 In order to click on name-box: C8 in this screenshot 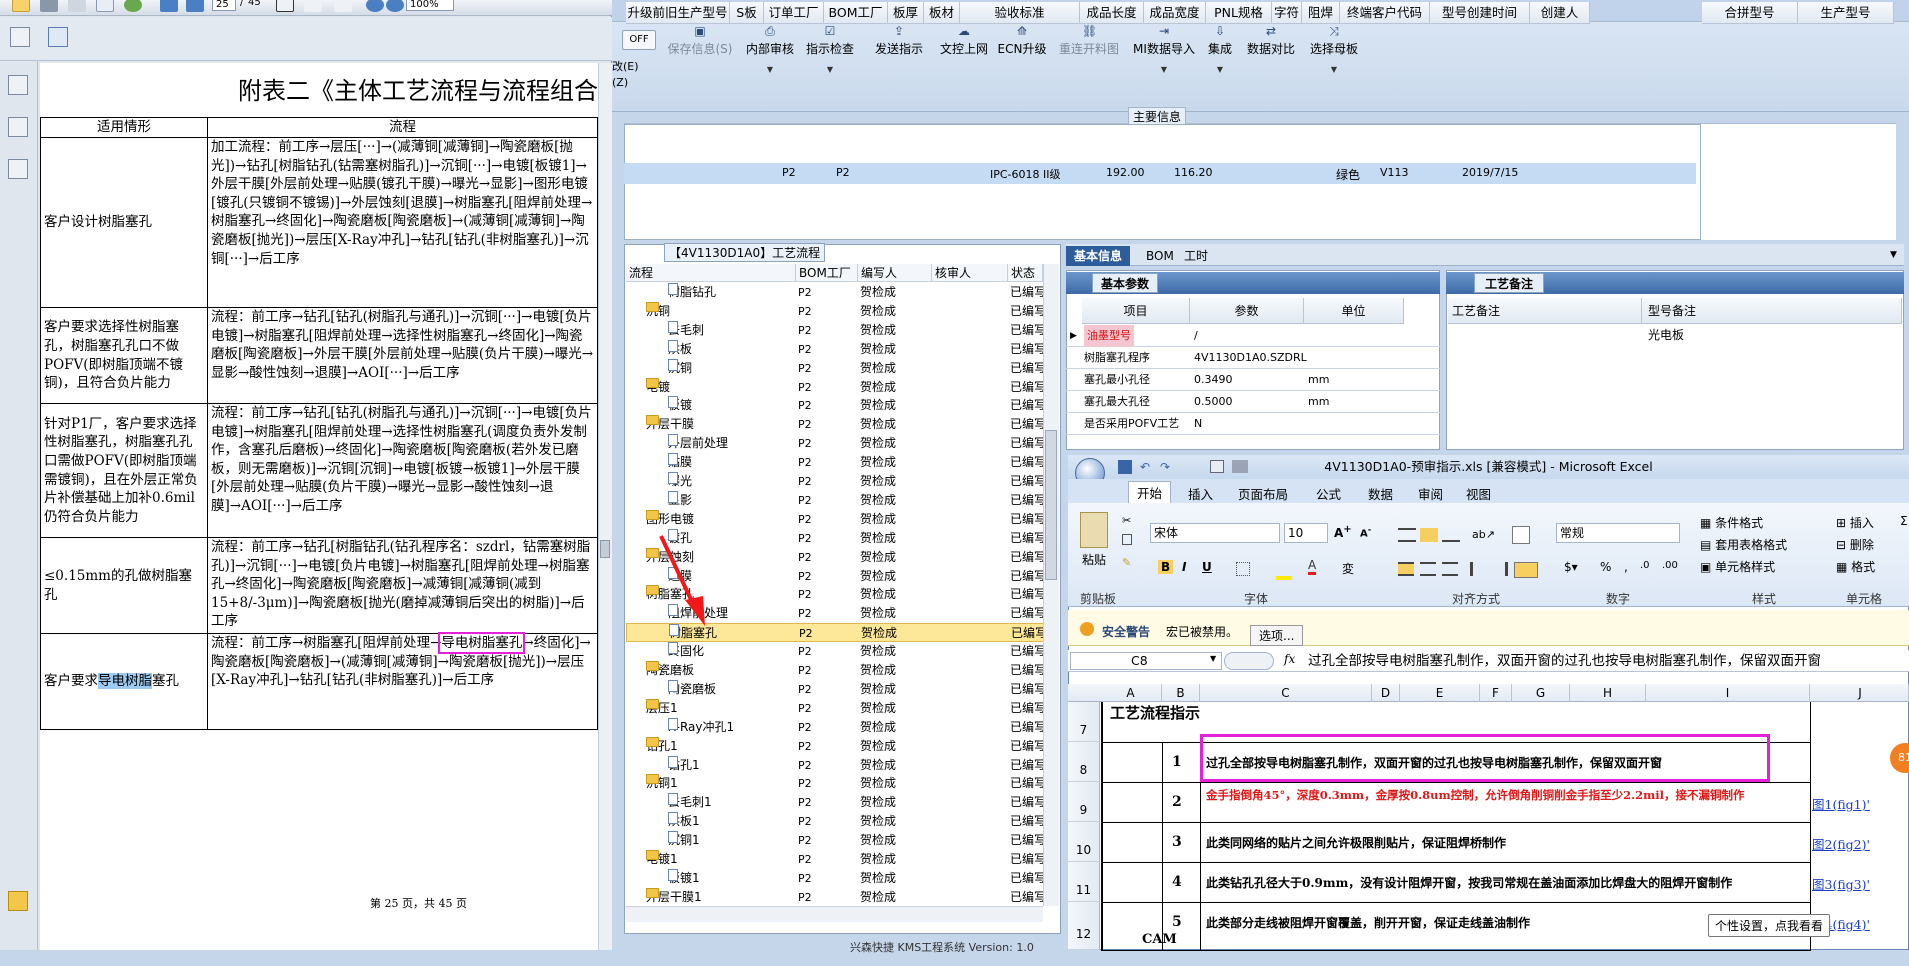, I will do `click(1146, 661)`.